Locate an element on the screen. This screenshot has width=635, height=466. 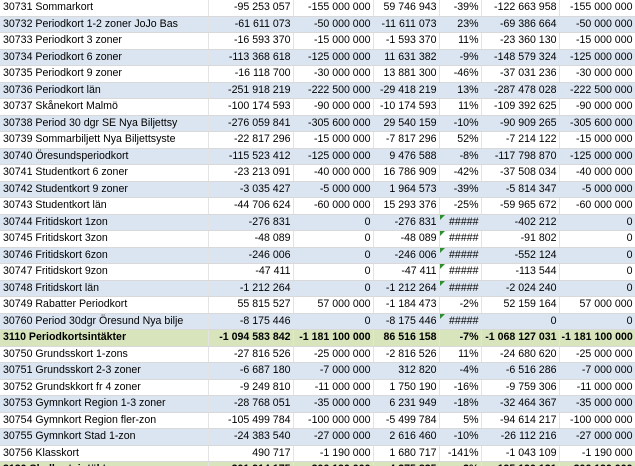
deviation-percent-cell: -25% is located at coordinates (460, 206).